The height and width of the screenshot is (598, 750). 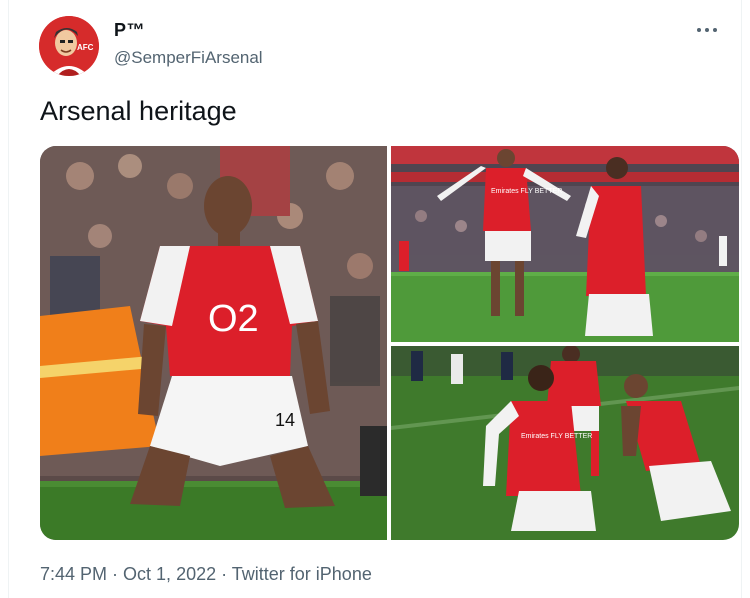 I want to click on tweet-date: Oct 1, 2022, so click(x=169, y=574).